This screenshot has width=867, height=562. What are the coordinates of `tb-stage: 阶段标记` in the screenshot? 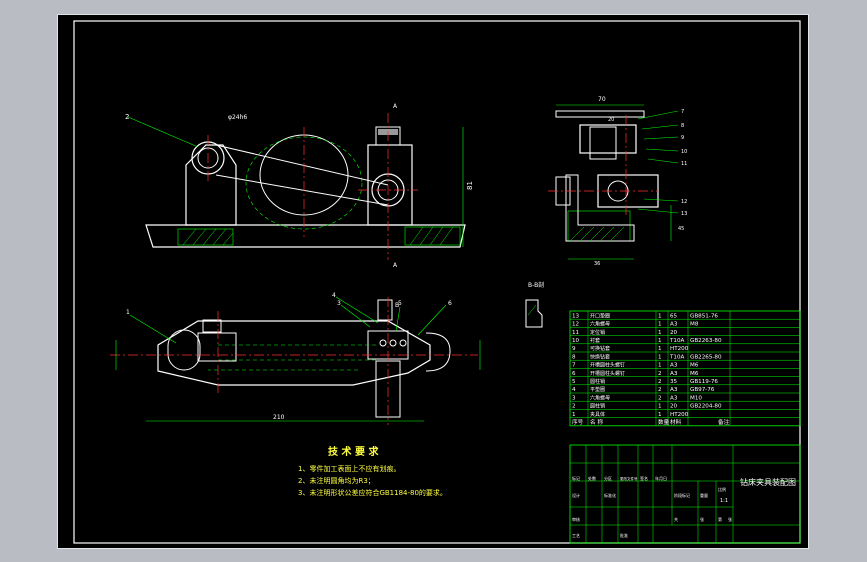 It's located at (682, 495).